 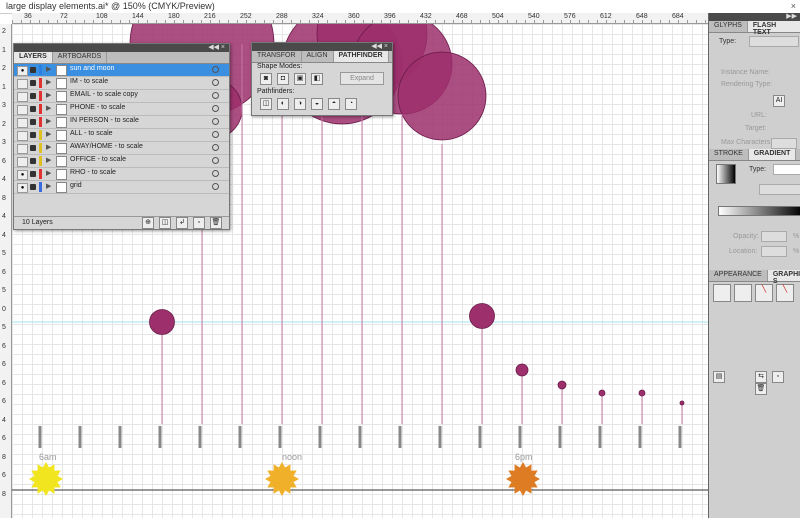 What do you see at coordinates (300, 79) in the screenshot?
I see `intersect-icon: ▣` at bounding box center [300, 79].